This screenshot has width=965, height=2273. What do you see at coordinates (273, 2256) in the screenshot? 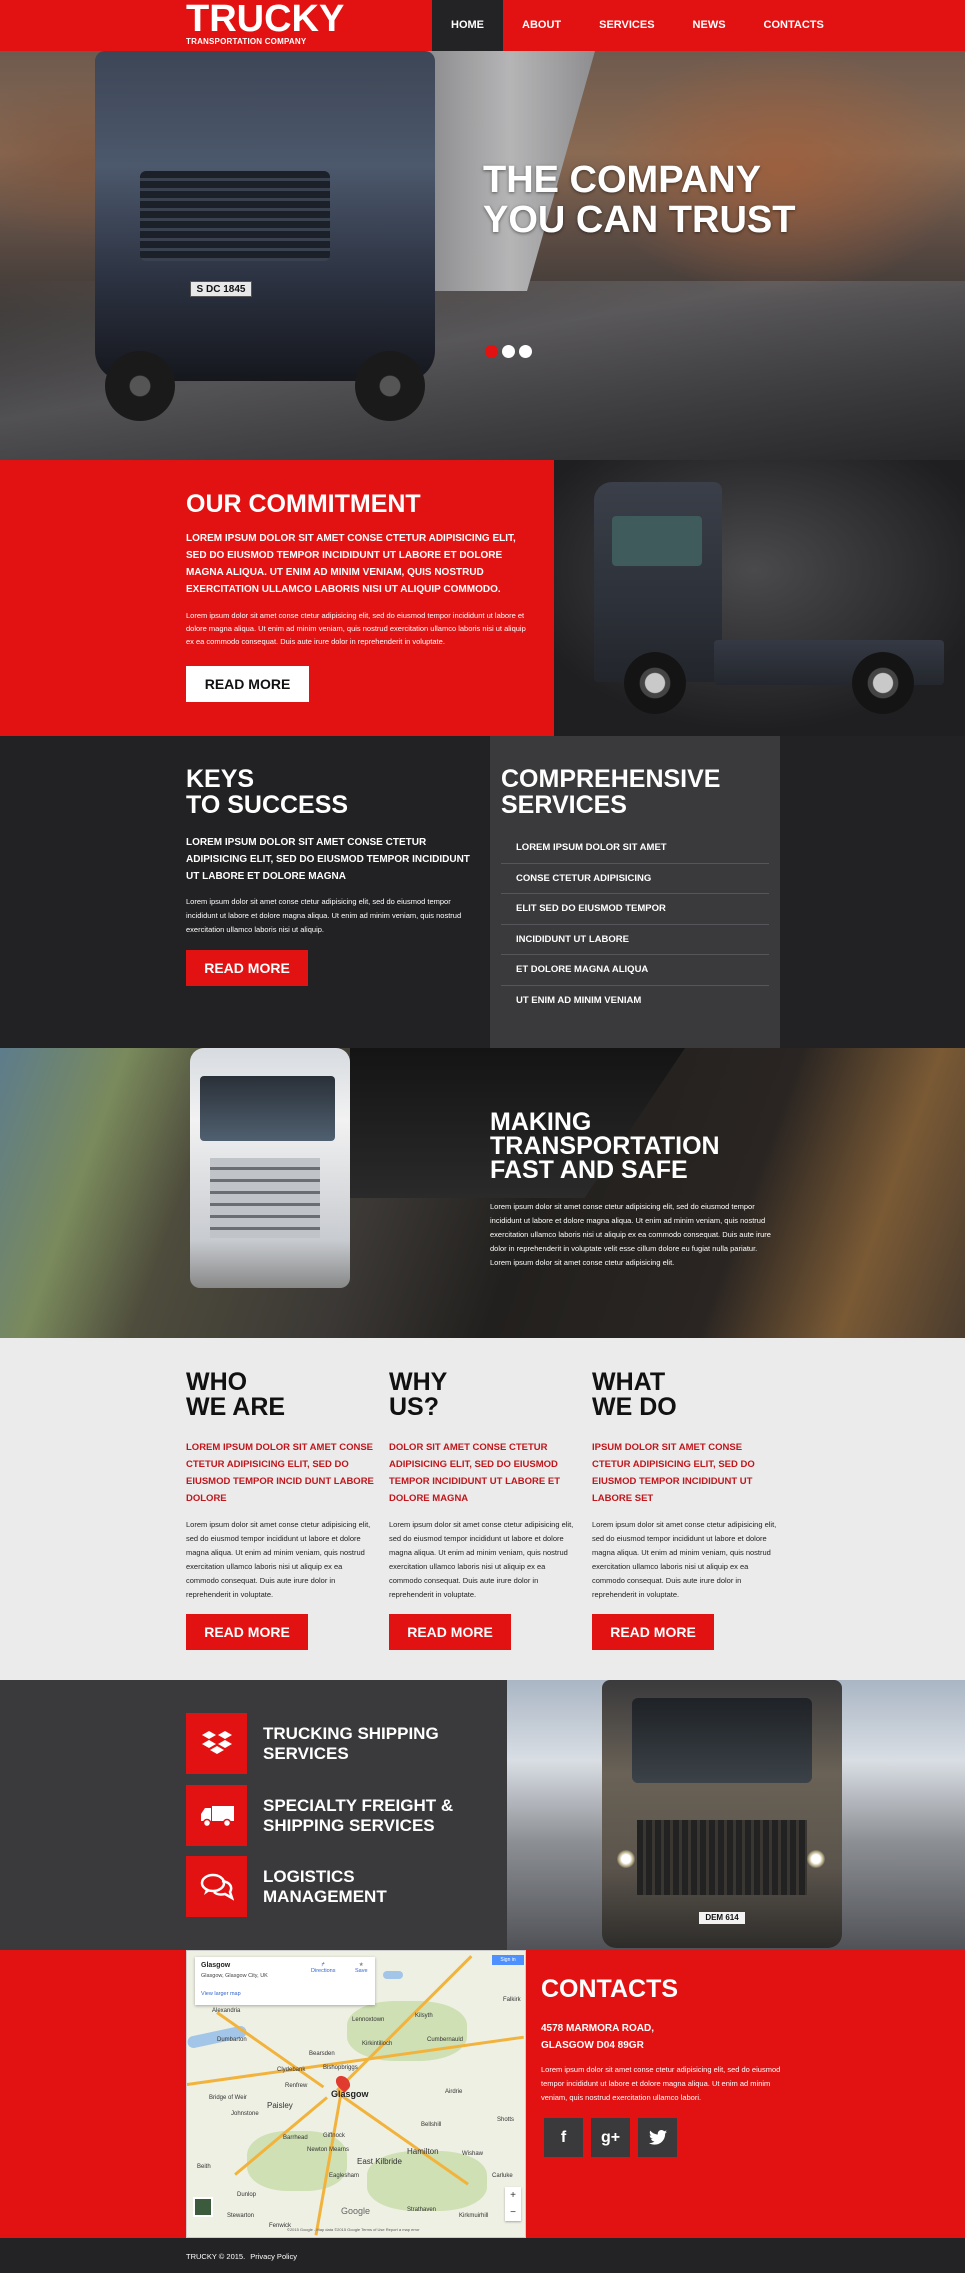
I see `privacy-policy-link: Privacy Policy` at bounding box center [273, 2256].